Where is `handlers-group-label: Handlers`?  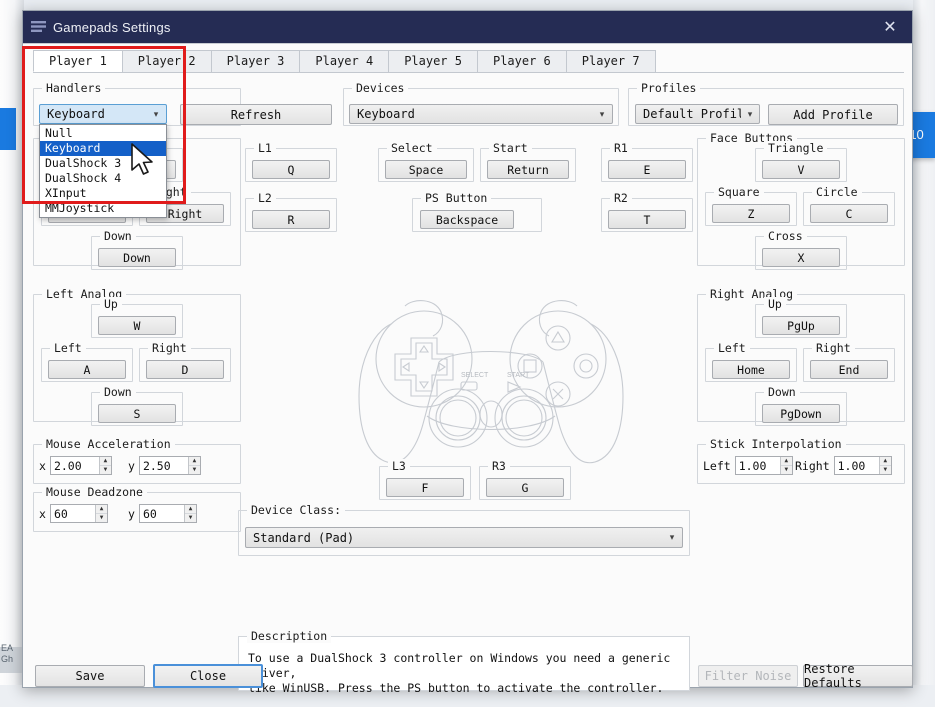 handlers-group-label: Handlers is located at coordinates (74, 88).